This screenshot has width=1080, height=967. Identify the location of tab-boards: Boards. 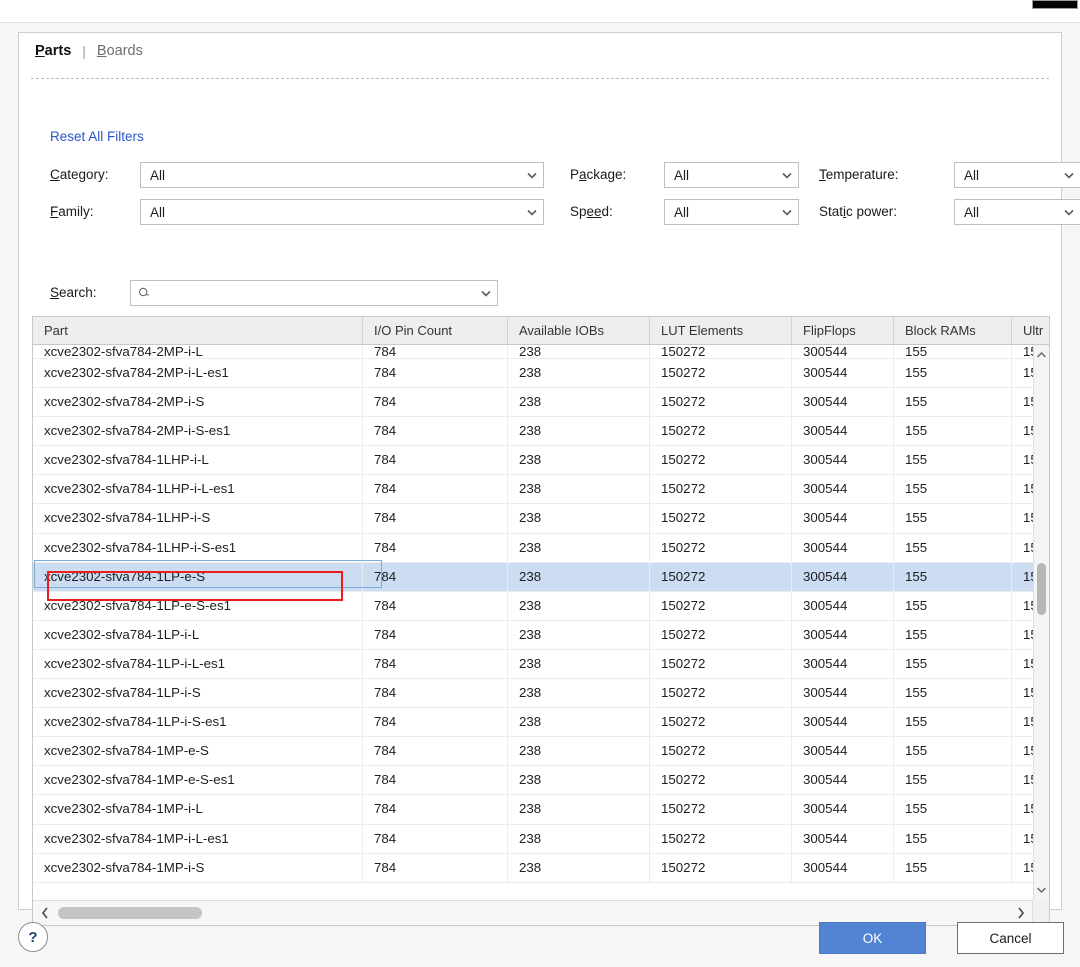
(120, 51).